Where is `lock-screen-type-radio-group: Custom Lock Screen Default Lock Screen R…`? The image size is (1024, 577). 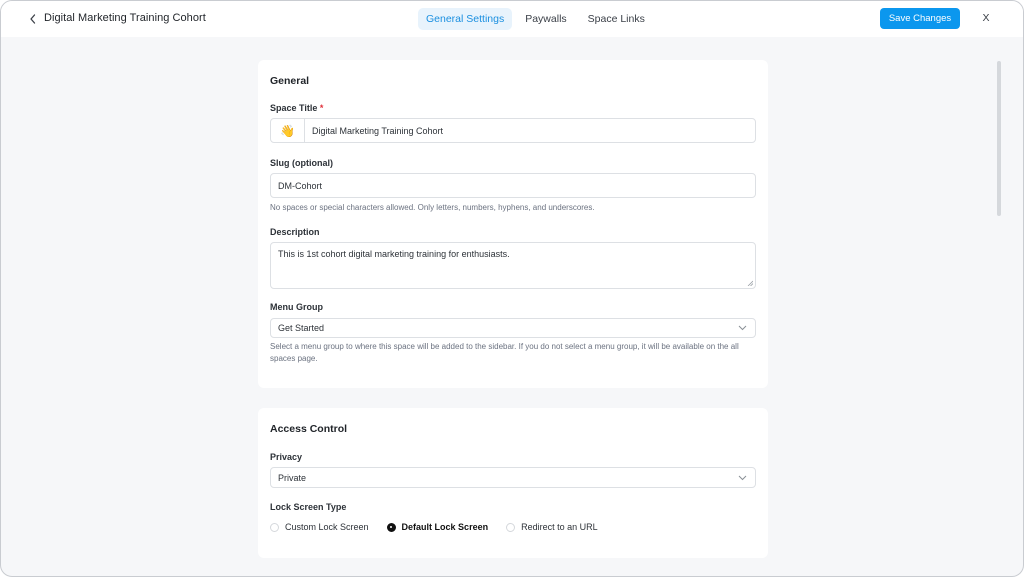 lock-screen-type-radio-group: Custom Lock Screen Default Lock Screen R… is located at coordinates (443, 527).